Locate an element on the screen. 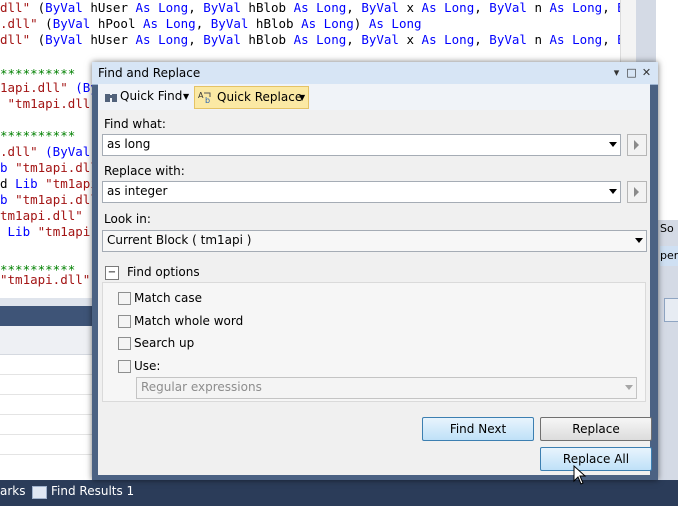  code-line: 1api.dll" (By is located at coordinates (49, 88).